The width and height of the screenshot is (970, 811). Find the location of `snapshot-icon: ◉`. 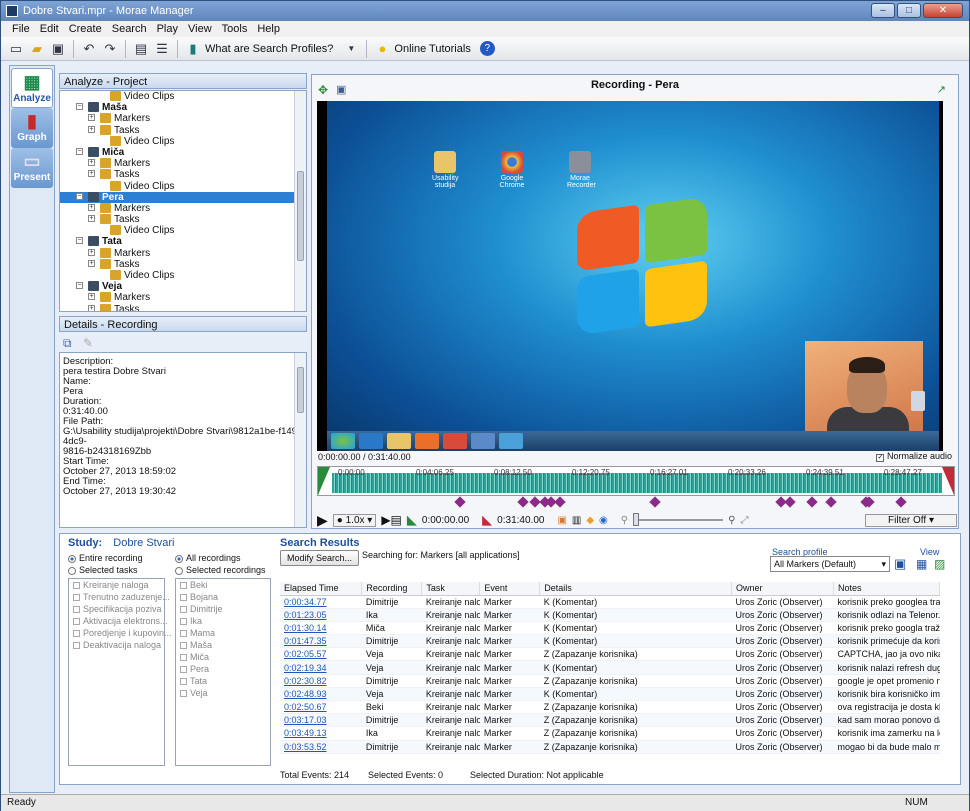

snapshot-icon: ◉ is located at coordinates (603, 520).